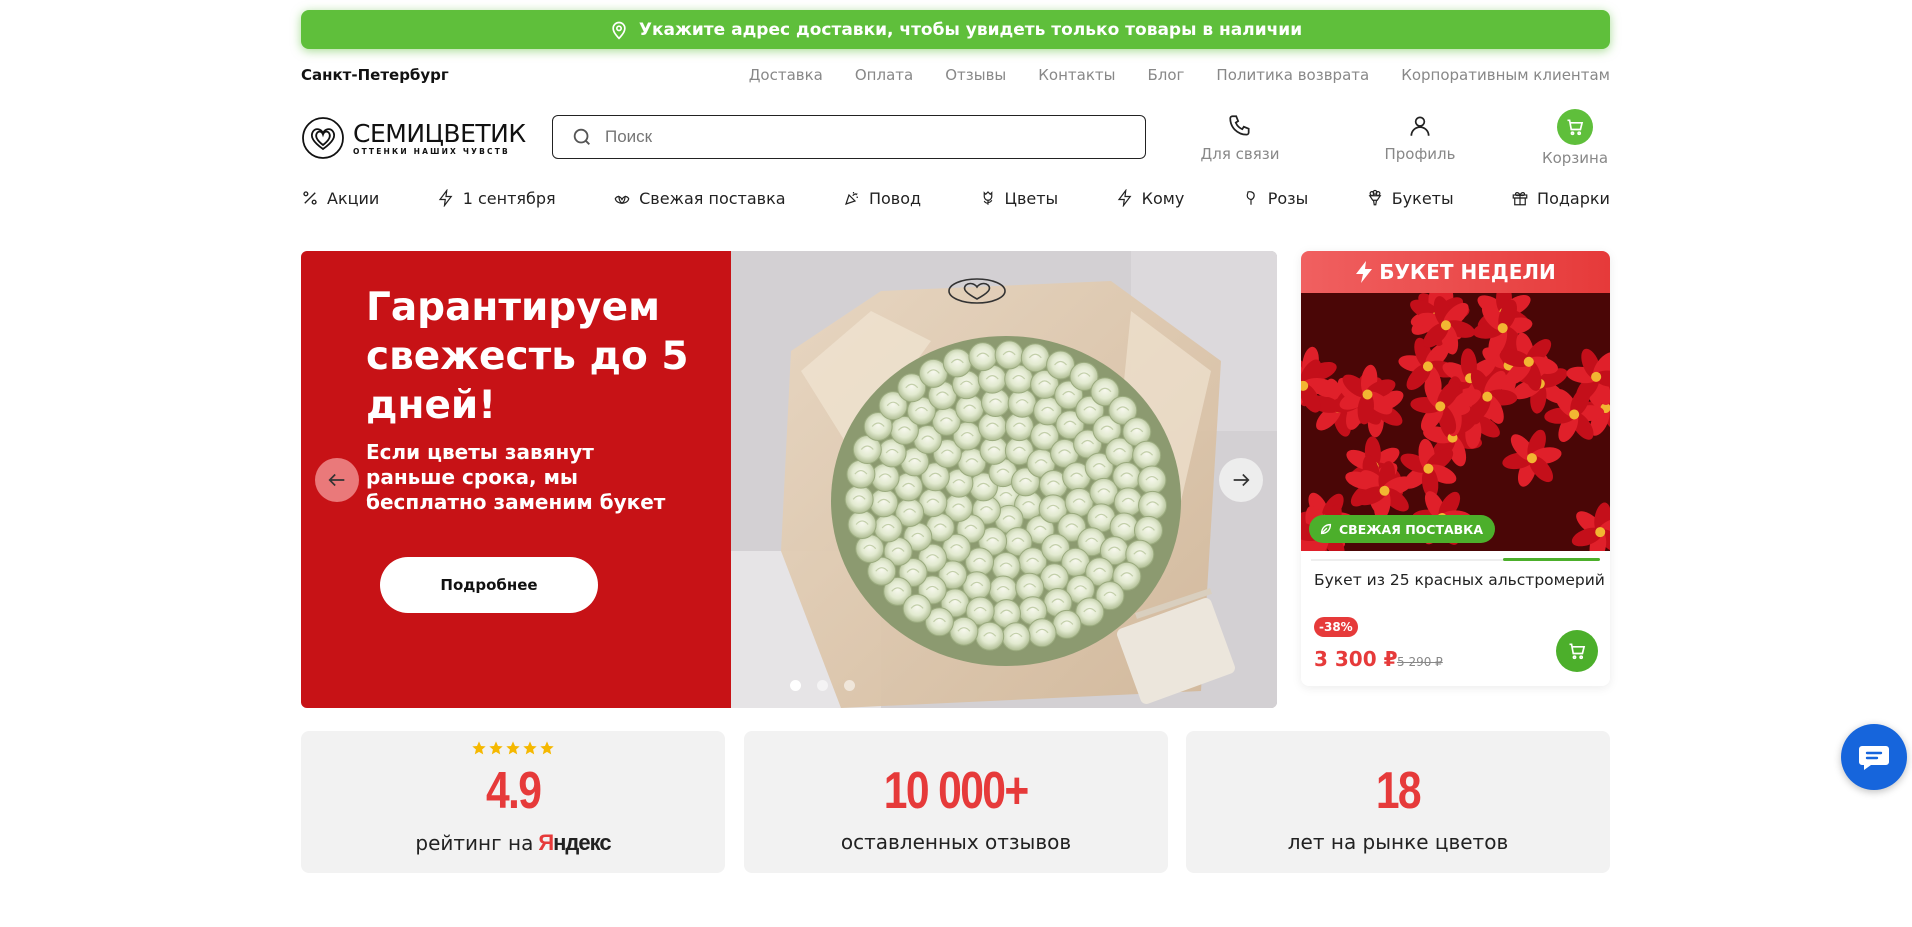 Image resolution: width=1912 pixels, height=927 pixels. Describe the element at coordinates (489, 585) in the screenshot. I see `hero-more-button: Подробнее` at that location.